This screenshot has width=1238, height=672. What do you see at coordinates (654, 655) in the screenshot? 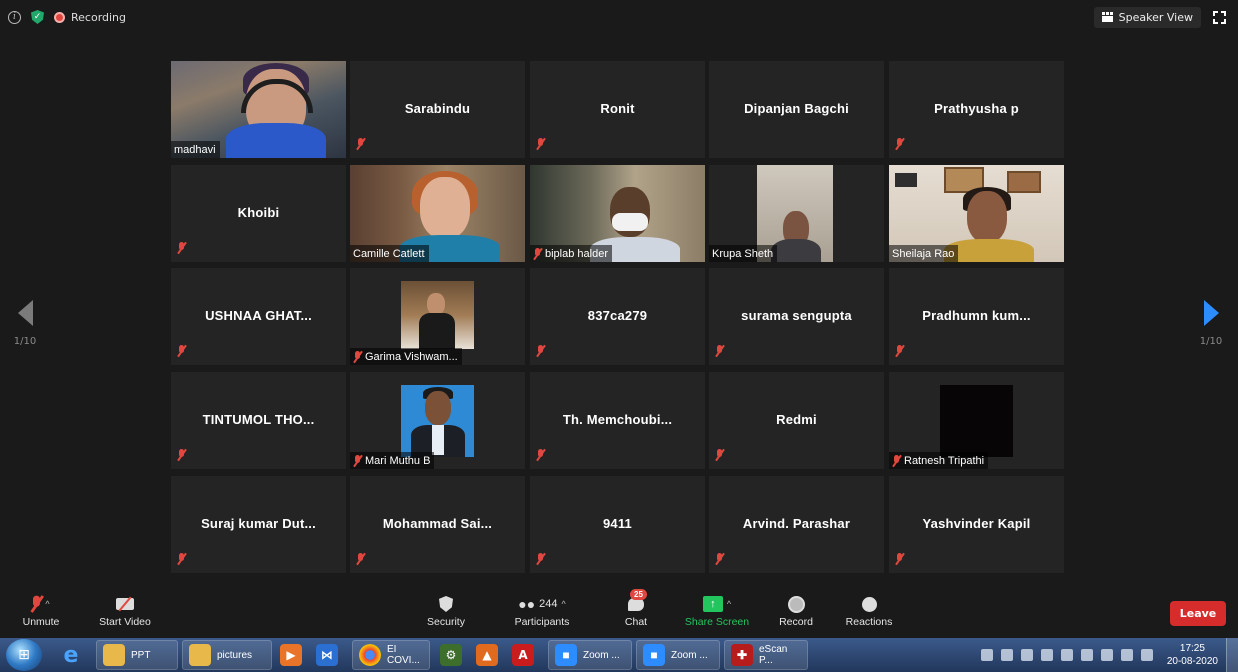
I see `zoom-icon: ■` at bounding box center [654, 655].